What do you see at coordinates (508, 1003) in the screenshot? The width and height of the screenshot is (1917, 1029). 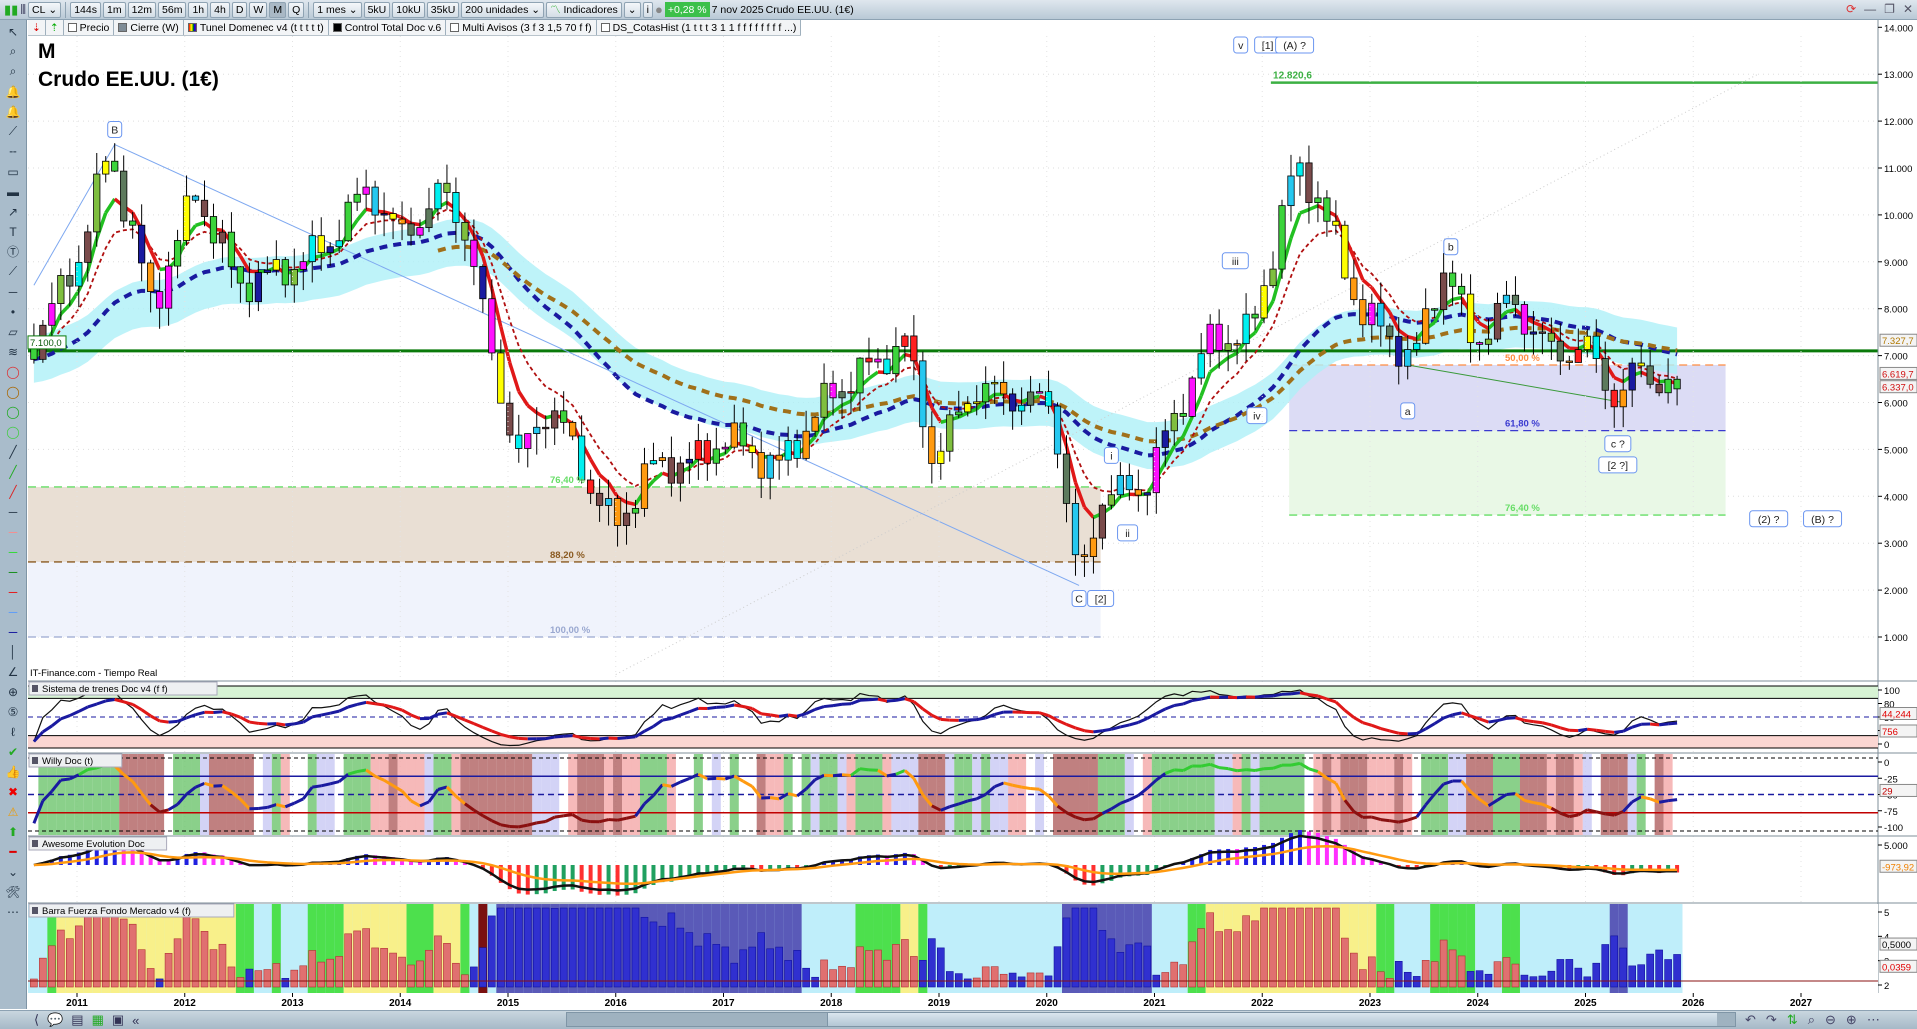 I see `date-tick-label: 2015` at bounding box center [508, 1003].